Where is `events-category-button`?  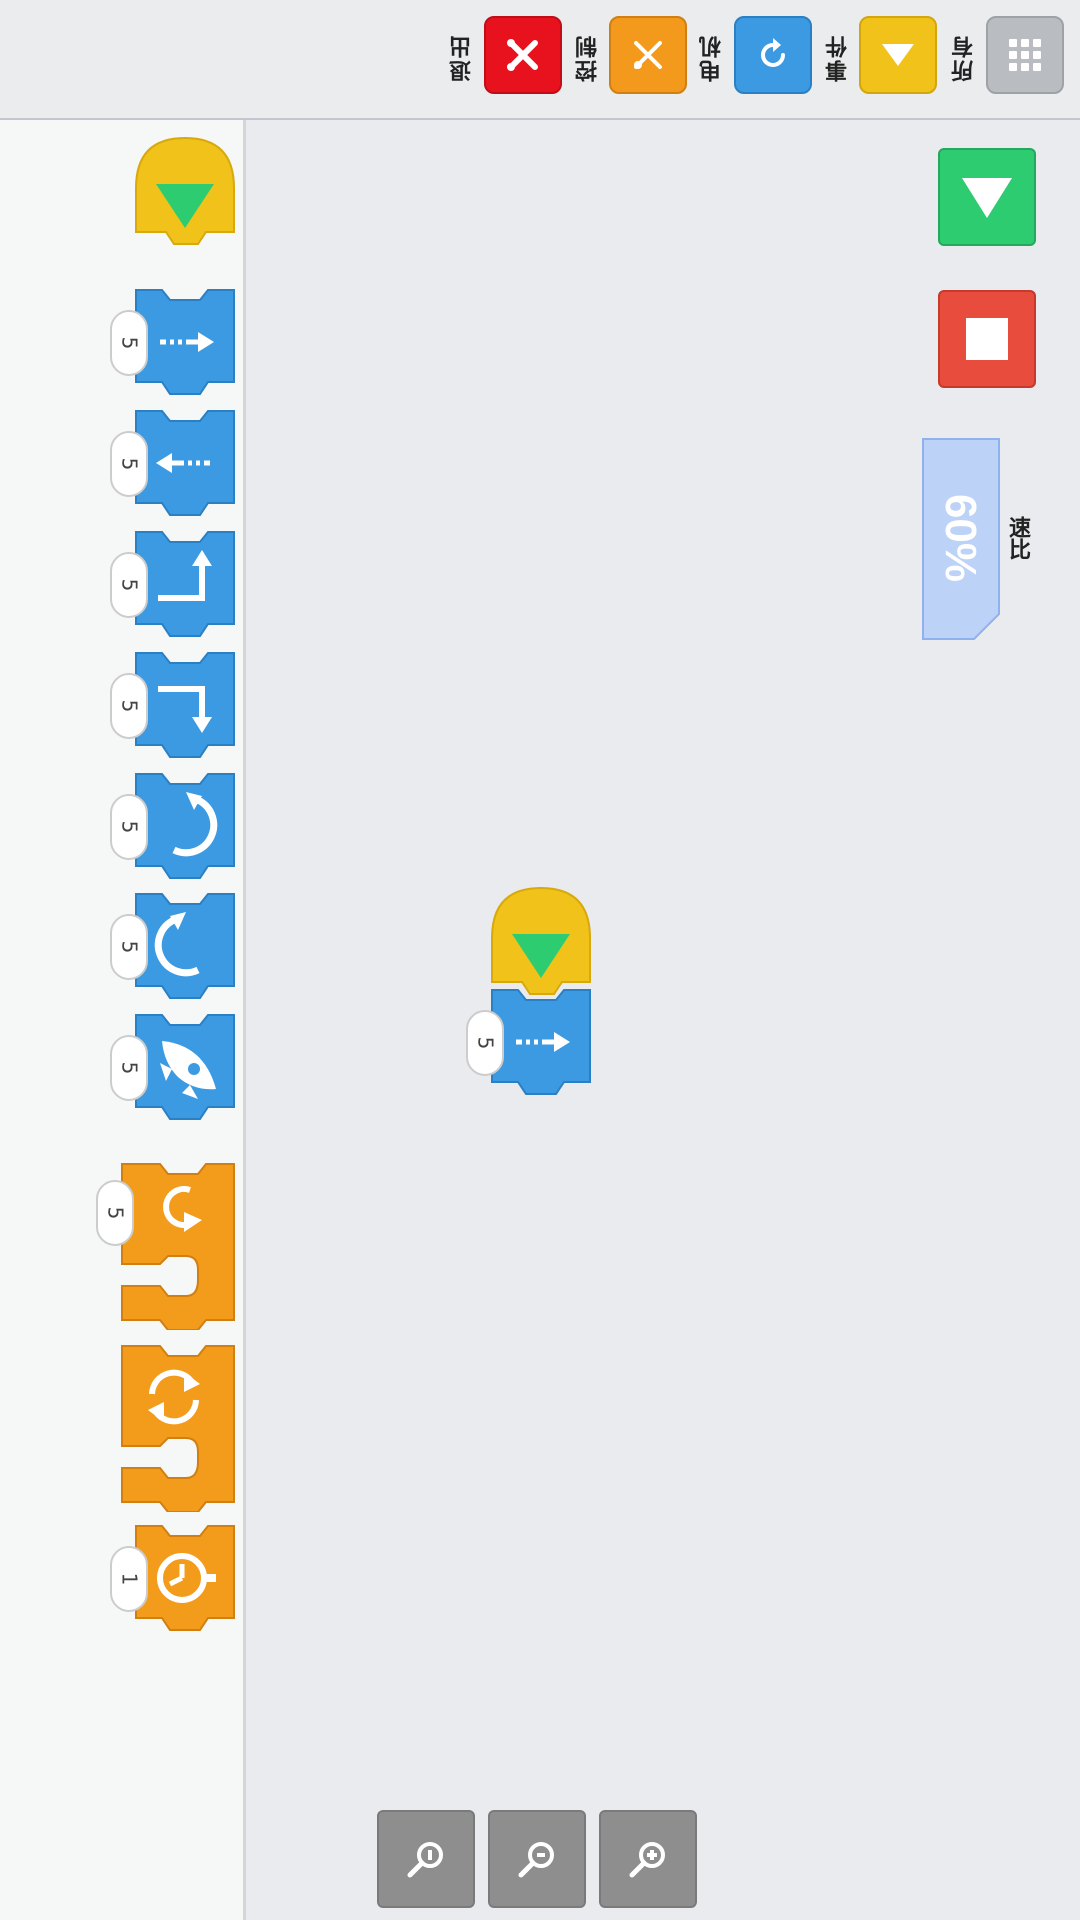 events-category-button is located at coordinates (898, 55).